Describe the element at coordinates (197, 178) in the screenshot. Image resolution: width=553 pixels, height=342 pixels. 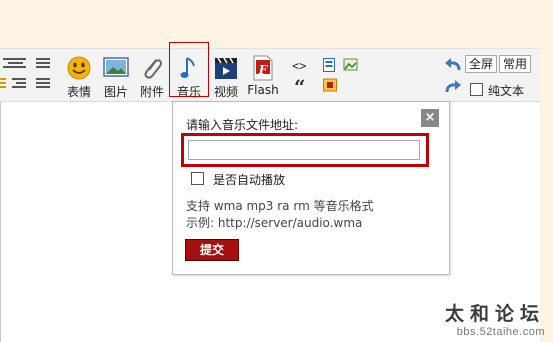
I see `autoplay-checkbox` at that location.